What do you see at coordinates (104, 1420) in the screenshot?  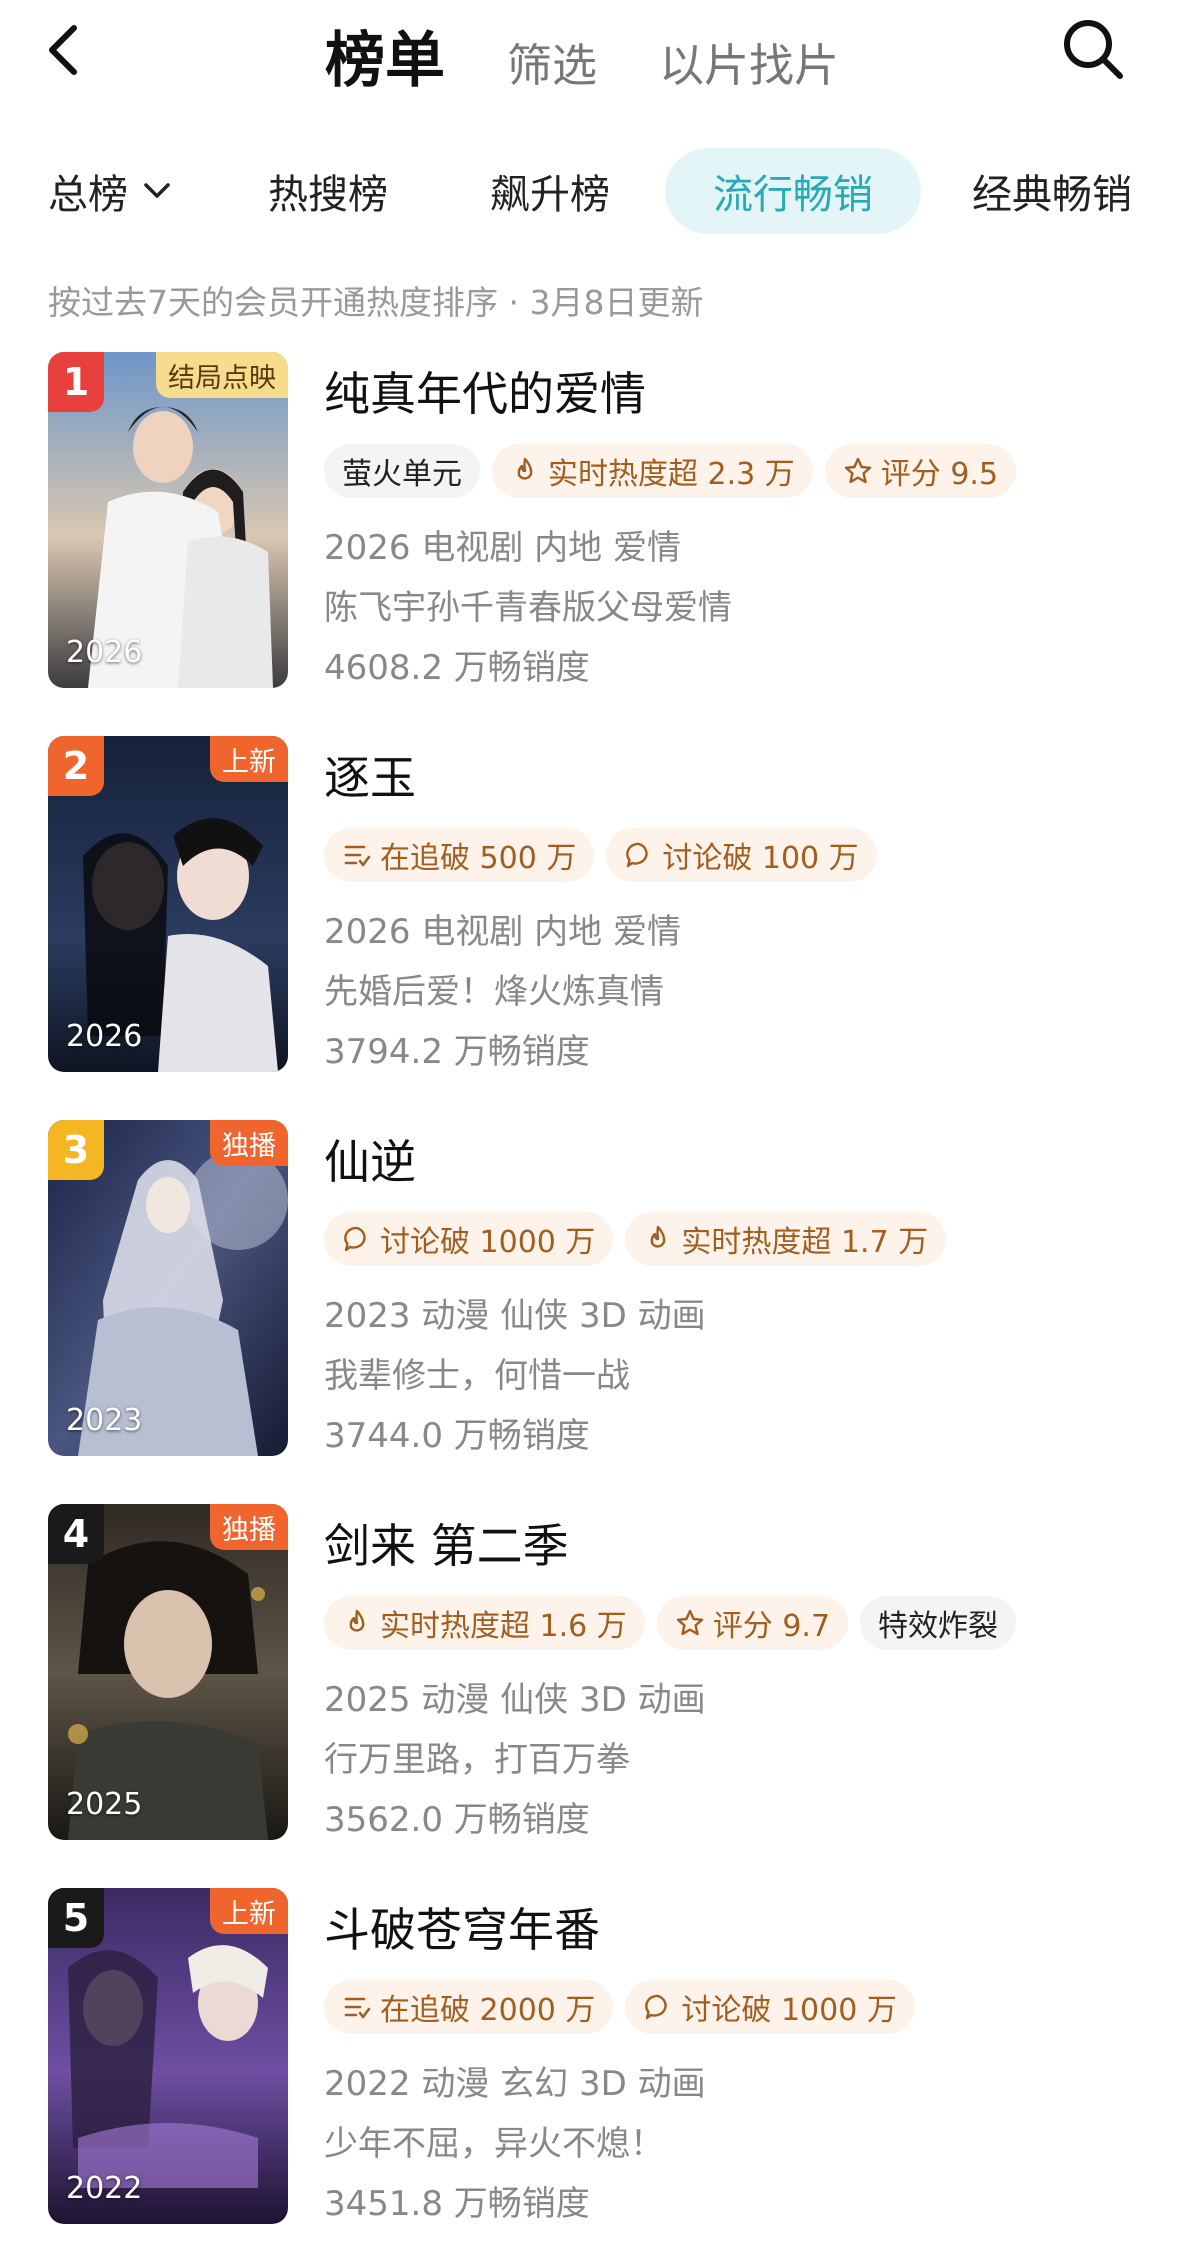 I see `poster-year: 2023` at bounding box center [104, 1420].